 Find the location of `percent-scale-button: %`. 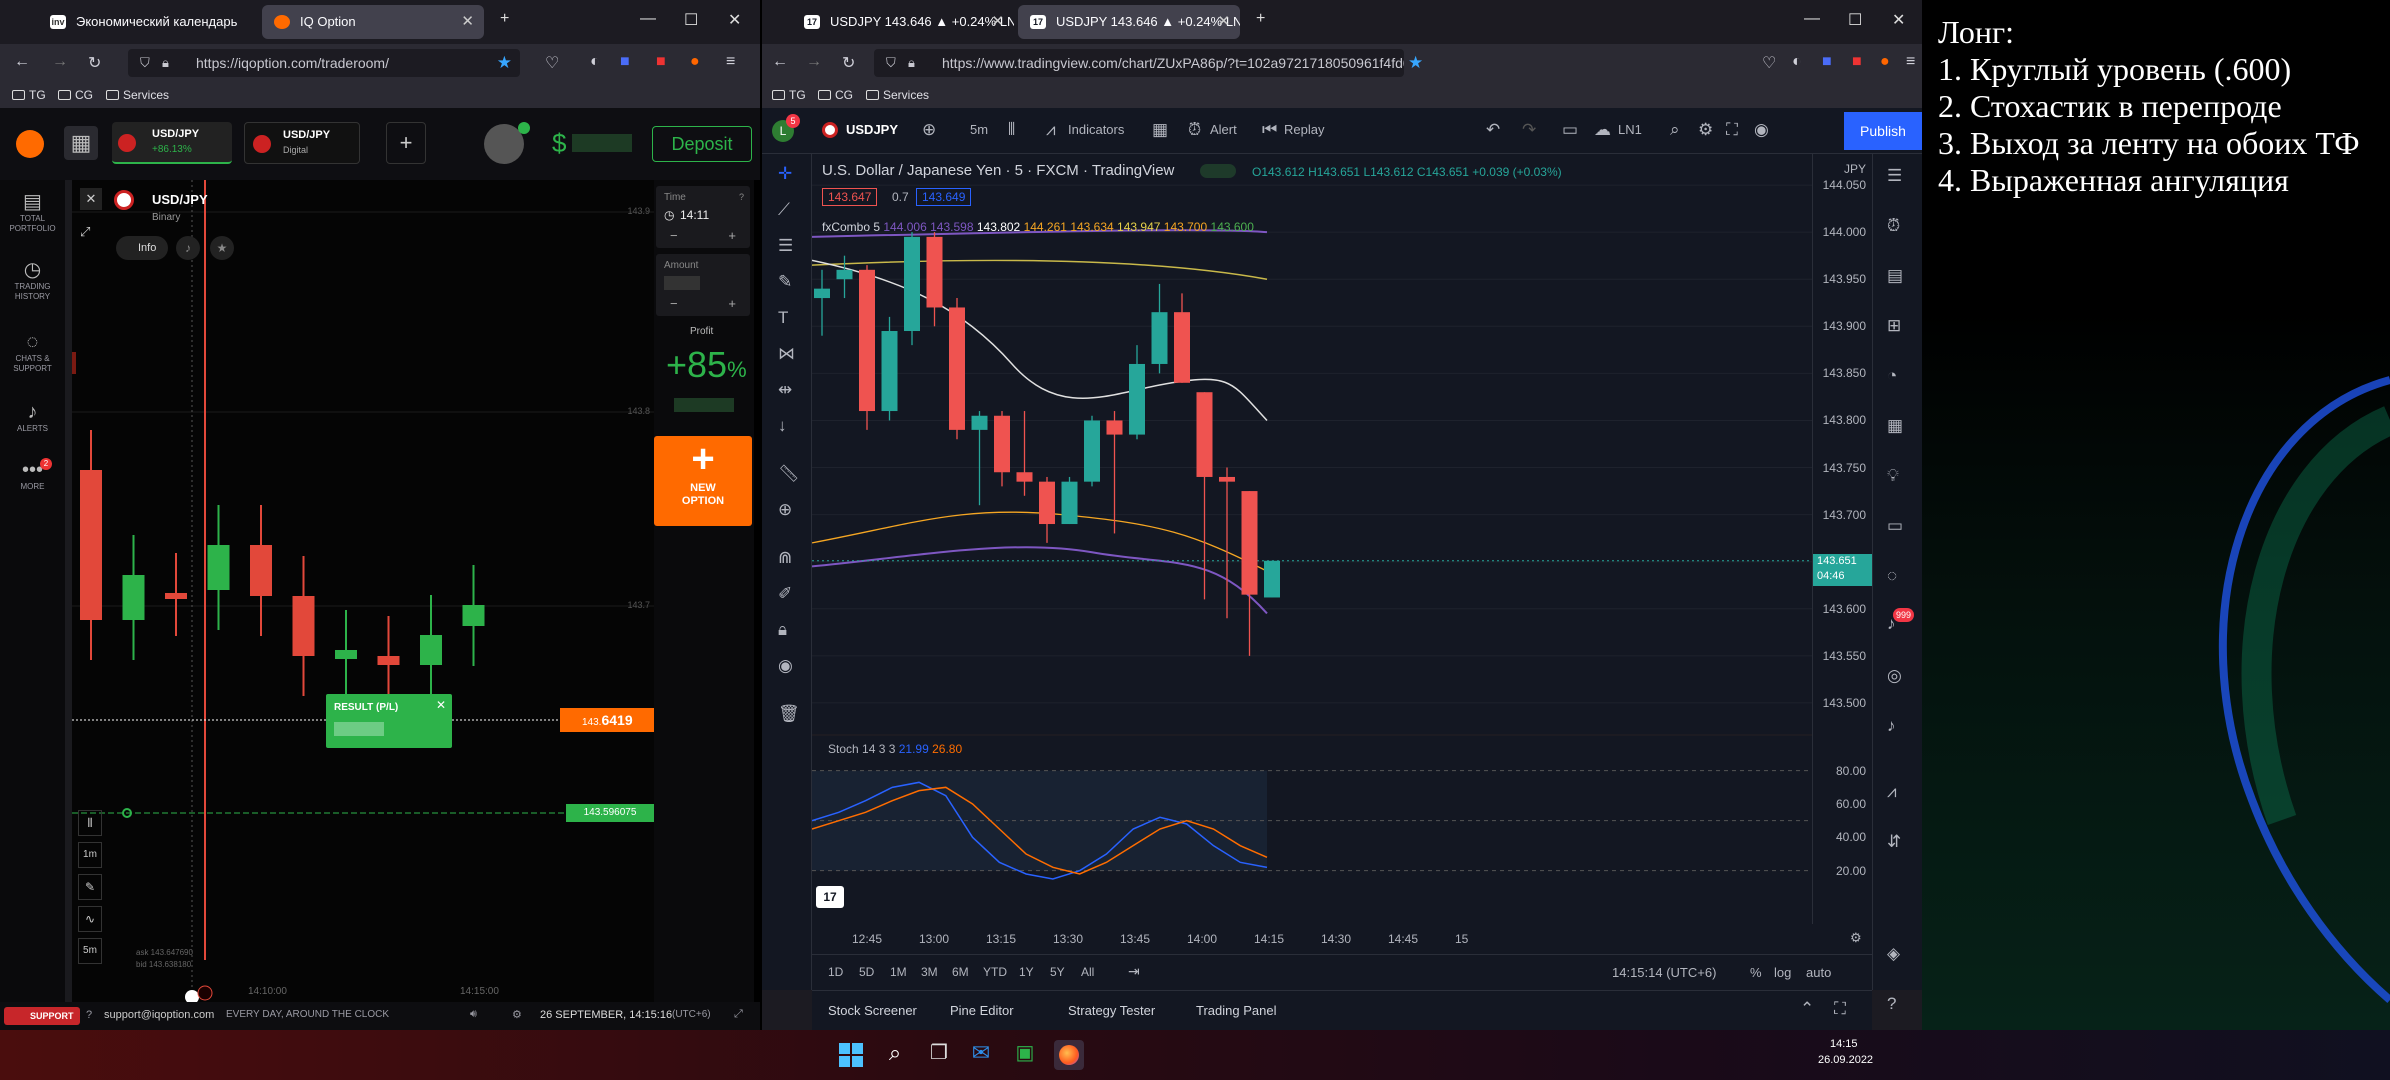

percent-scale-button: % is located at coordinates (1756, 972).